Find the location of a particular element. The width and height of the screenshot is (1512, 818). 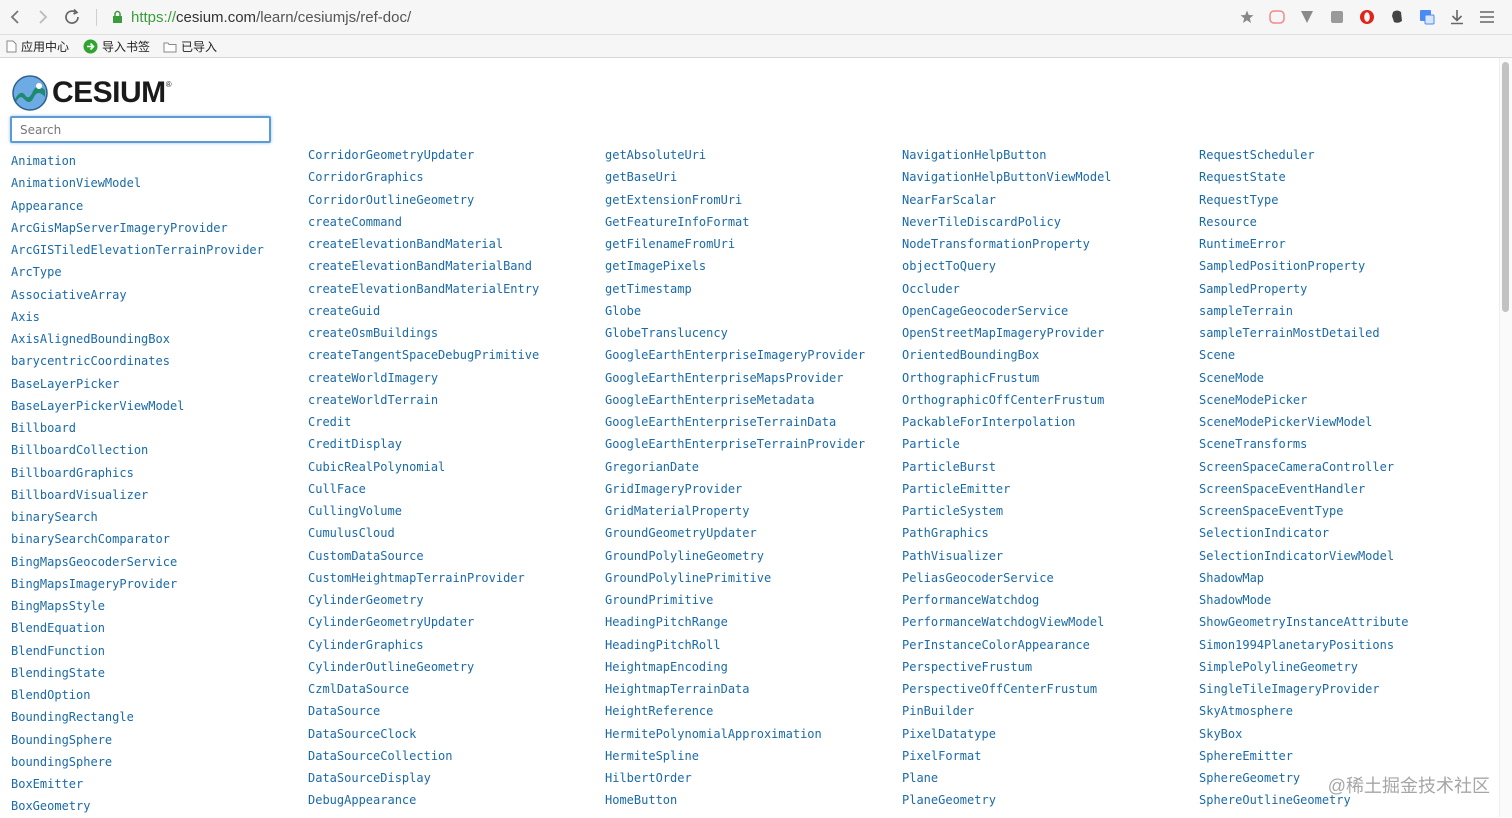

api-link: createElevationBandMaterialEntry is located at coordinates (423, 289).